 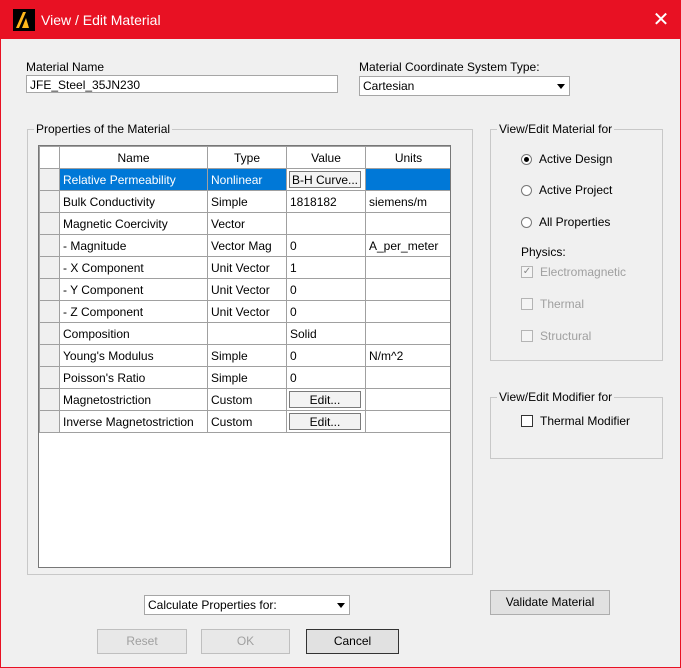 I want to click on cell-name: Relative Permeability, so click(x=133, y=179).